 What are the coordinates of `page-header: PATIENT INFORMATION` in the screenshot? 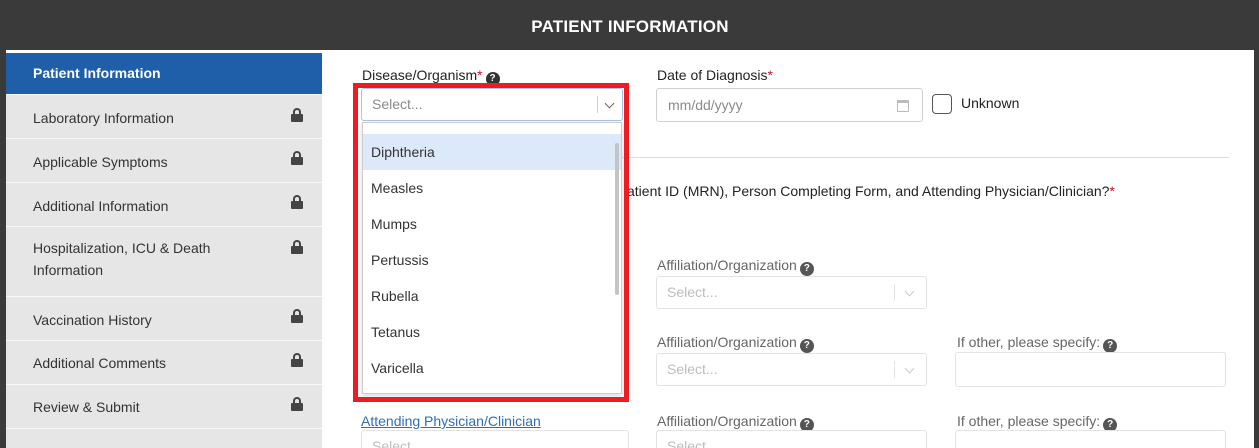 It's located at (630, 27).